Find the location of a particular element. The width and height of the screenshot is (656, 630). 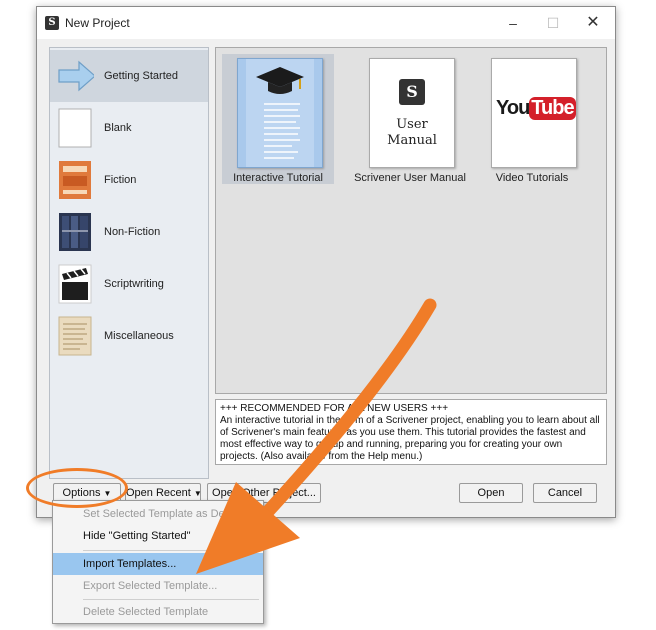

template-label: Interactive Tutorial is located at coordinates (278, 178).